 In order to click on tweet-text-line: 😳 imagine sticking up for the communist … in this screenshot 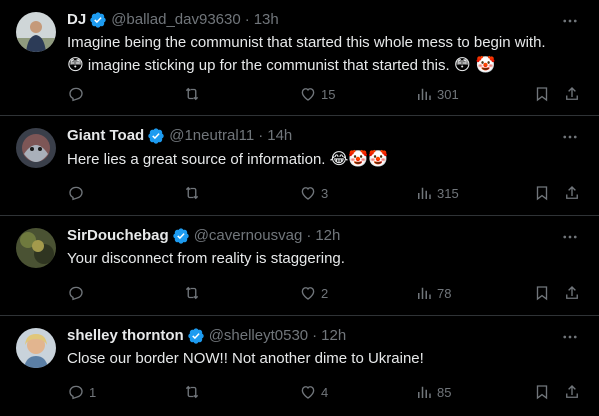, I will do `click(322, 65)`.